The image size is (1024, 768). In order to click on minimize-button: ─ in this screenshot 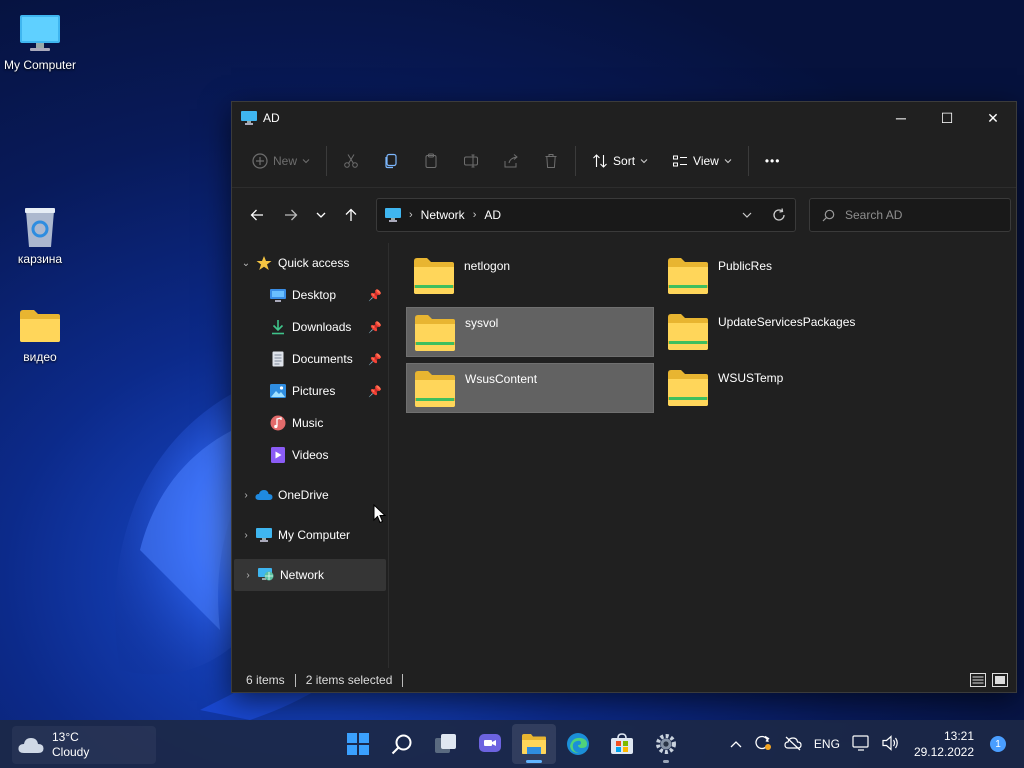, I will do `click(901, 118)`.